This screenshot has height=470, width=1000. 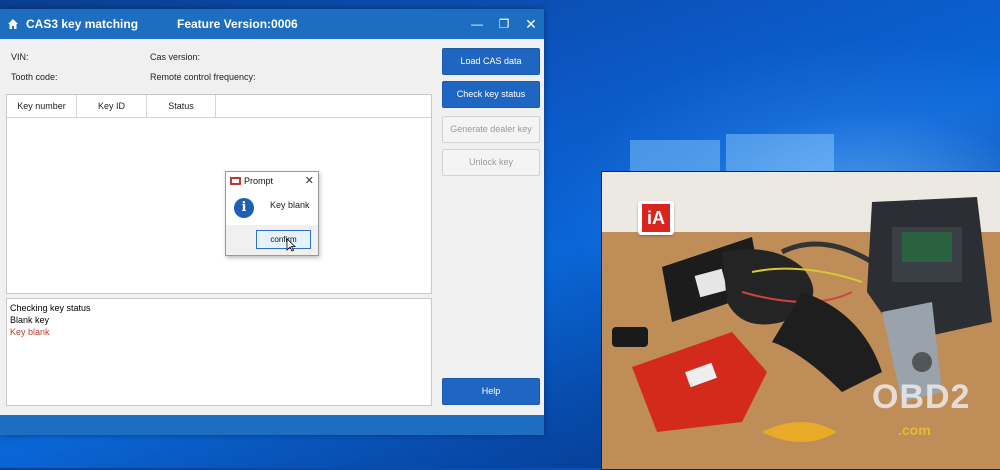 I want to click on ia-logo-text: iA, so click(x=656, y=218).